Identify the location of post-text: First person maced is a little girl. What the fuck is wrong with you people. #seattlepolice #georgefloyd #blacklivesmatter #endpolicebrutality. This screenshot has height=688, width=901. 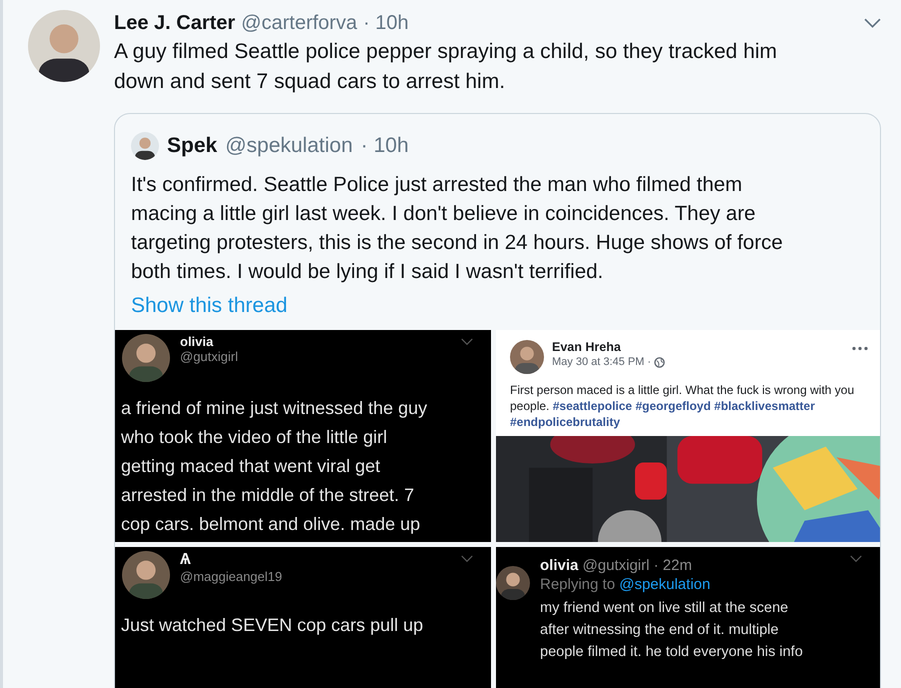
(682, 406).